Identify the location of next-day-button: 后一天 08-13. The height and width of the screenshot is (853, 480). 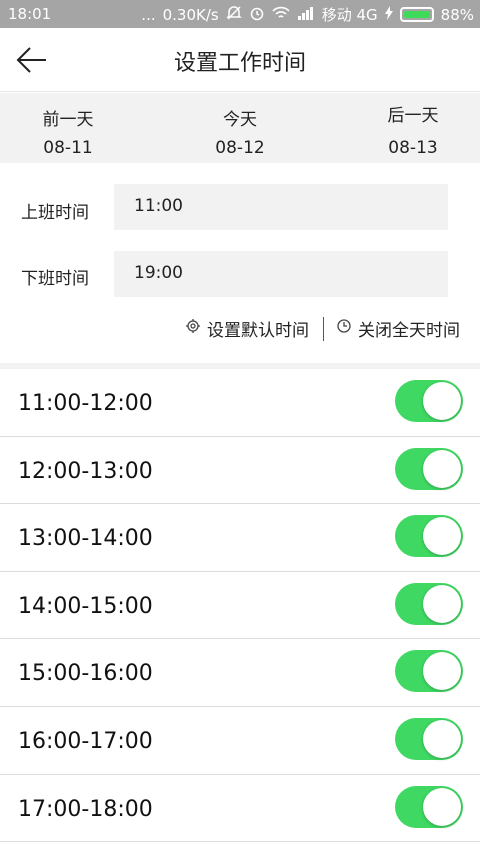
(413, 129).